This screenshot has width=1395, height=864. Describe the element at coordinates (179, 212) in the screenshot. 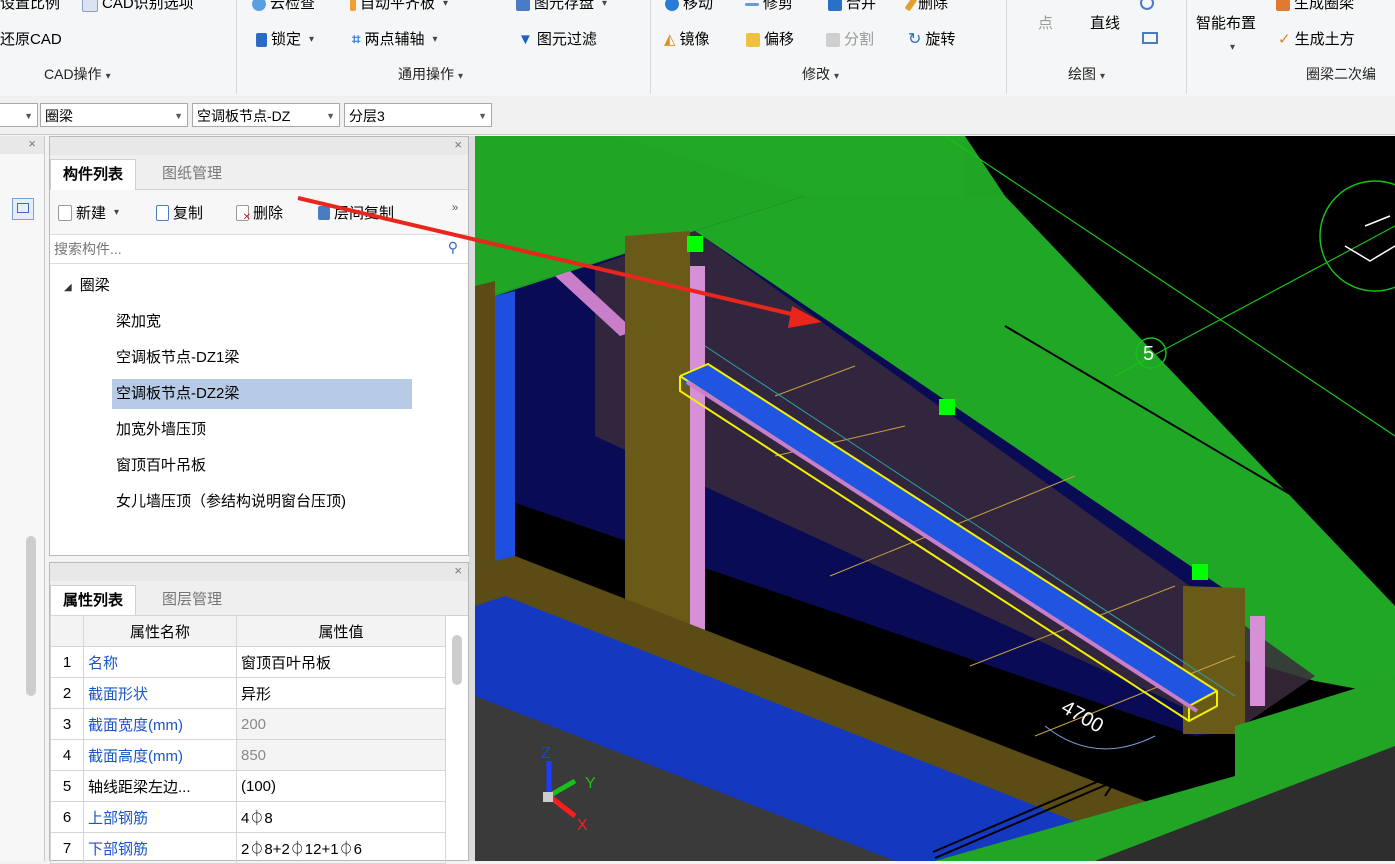

I see `copy-component-button: 复制` at that location.